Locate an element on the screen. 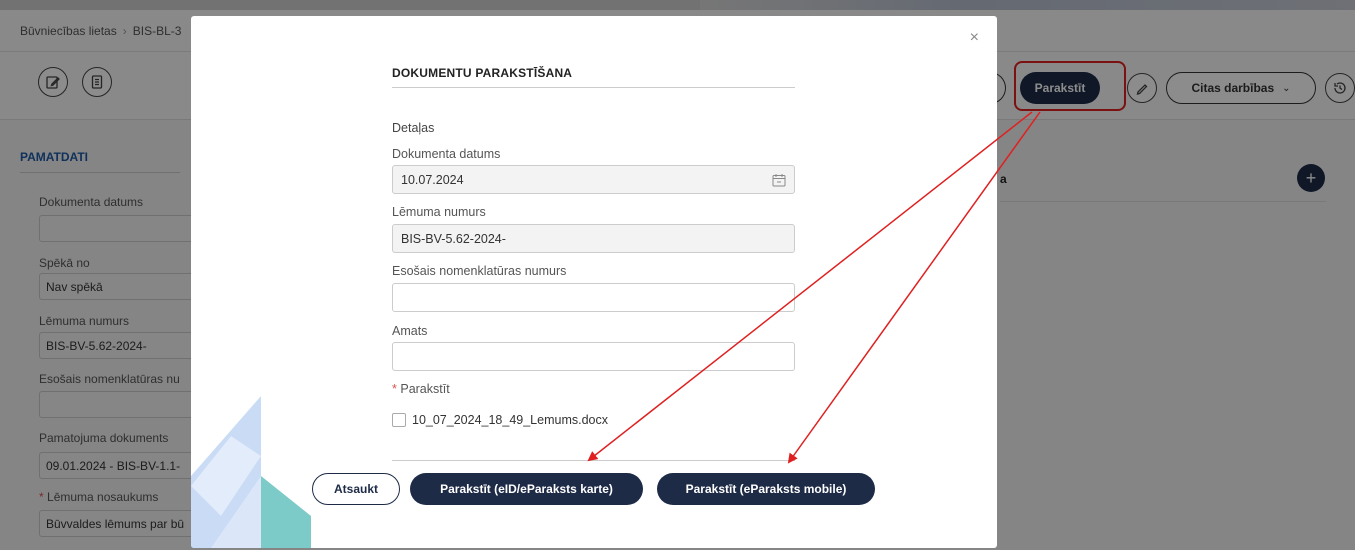  decision-number-input: BIS-BV-5.62-2024- is located at coordinates (593, 238).